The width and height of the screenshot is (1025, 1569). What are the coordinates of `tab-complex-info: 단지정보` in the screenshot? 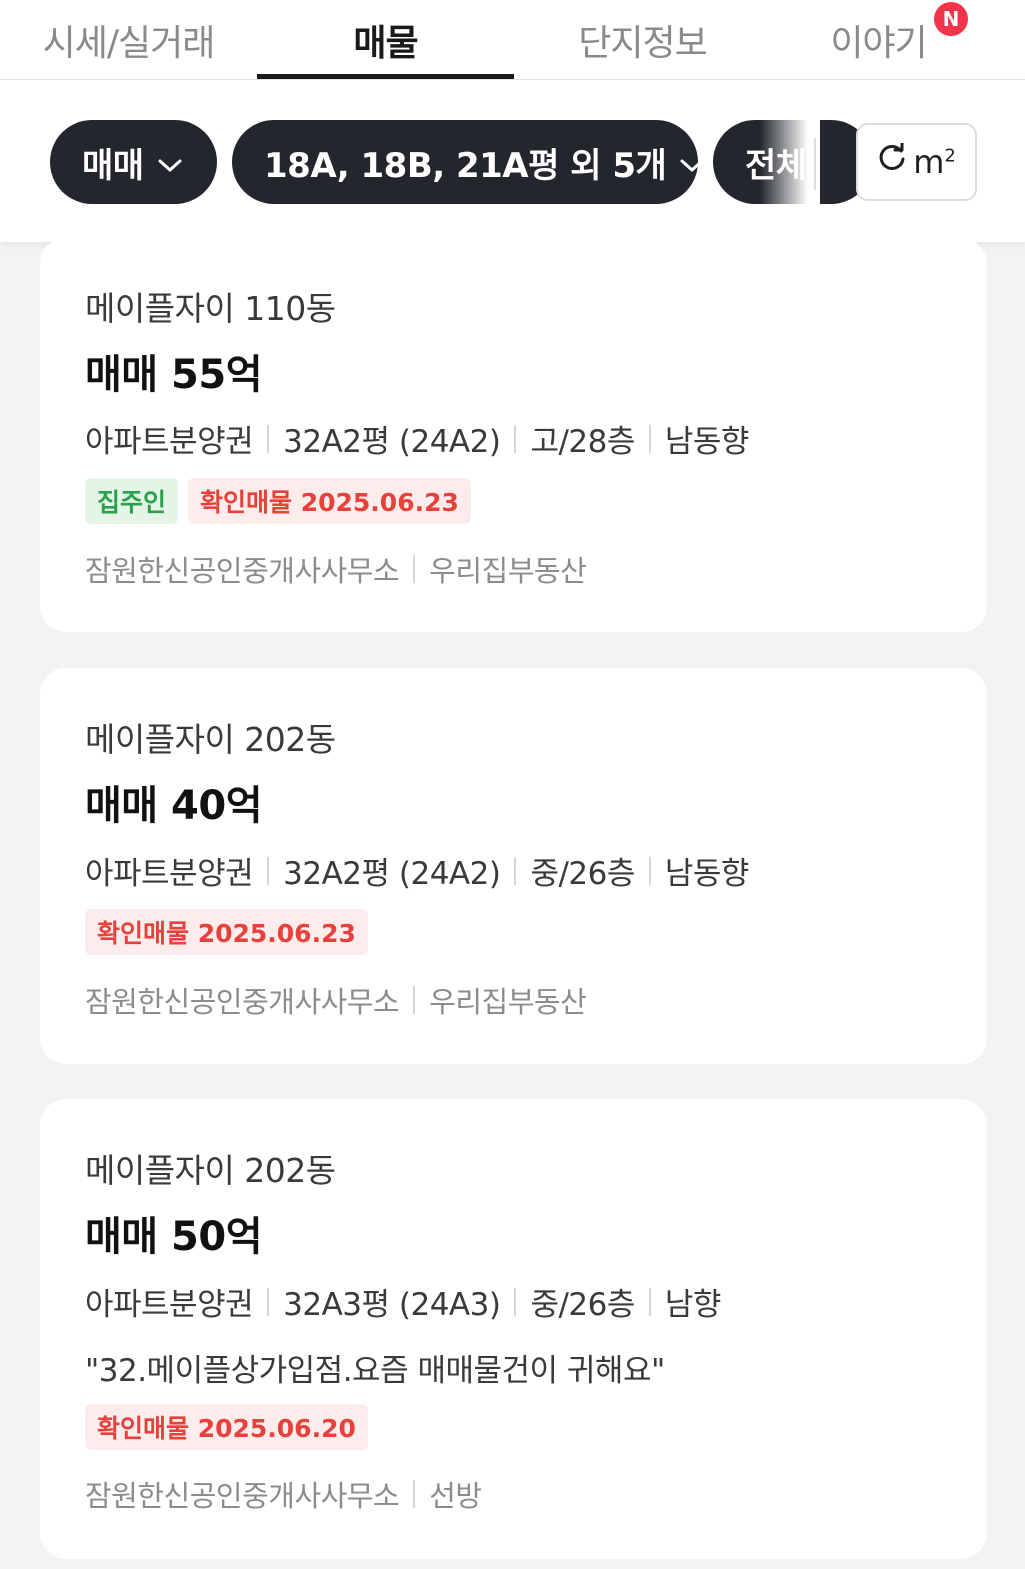 It's located at (642, 40).